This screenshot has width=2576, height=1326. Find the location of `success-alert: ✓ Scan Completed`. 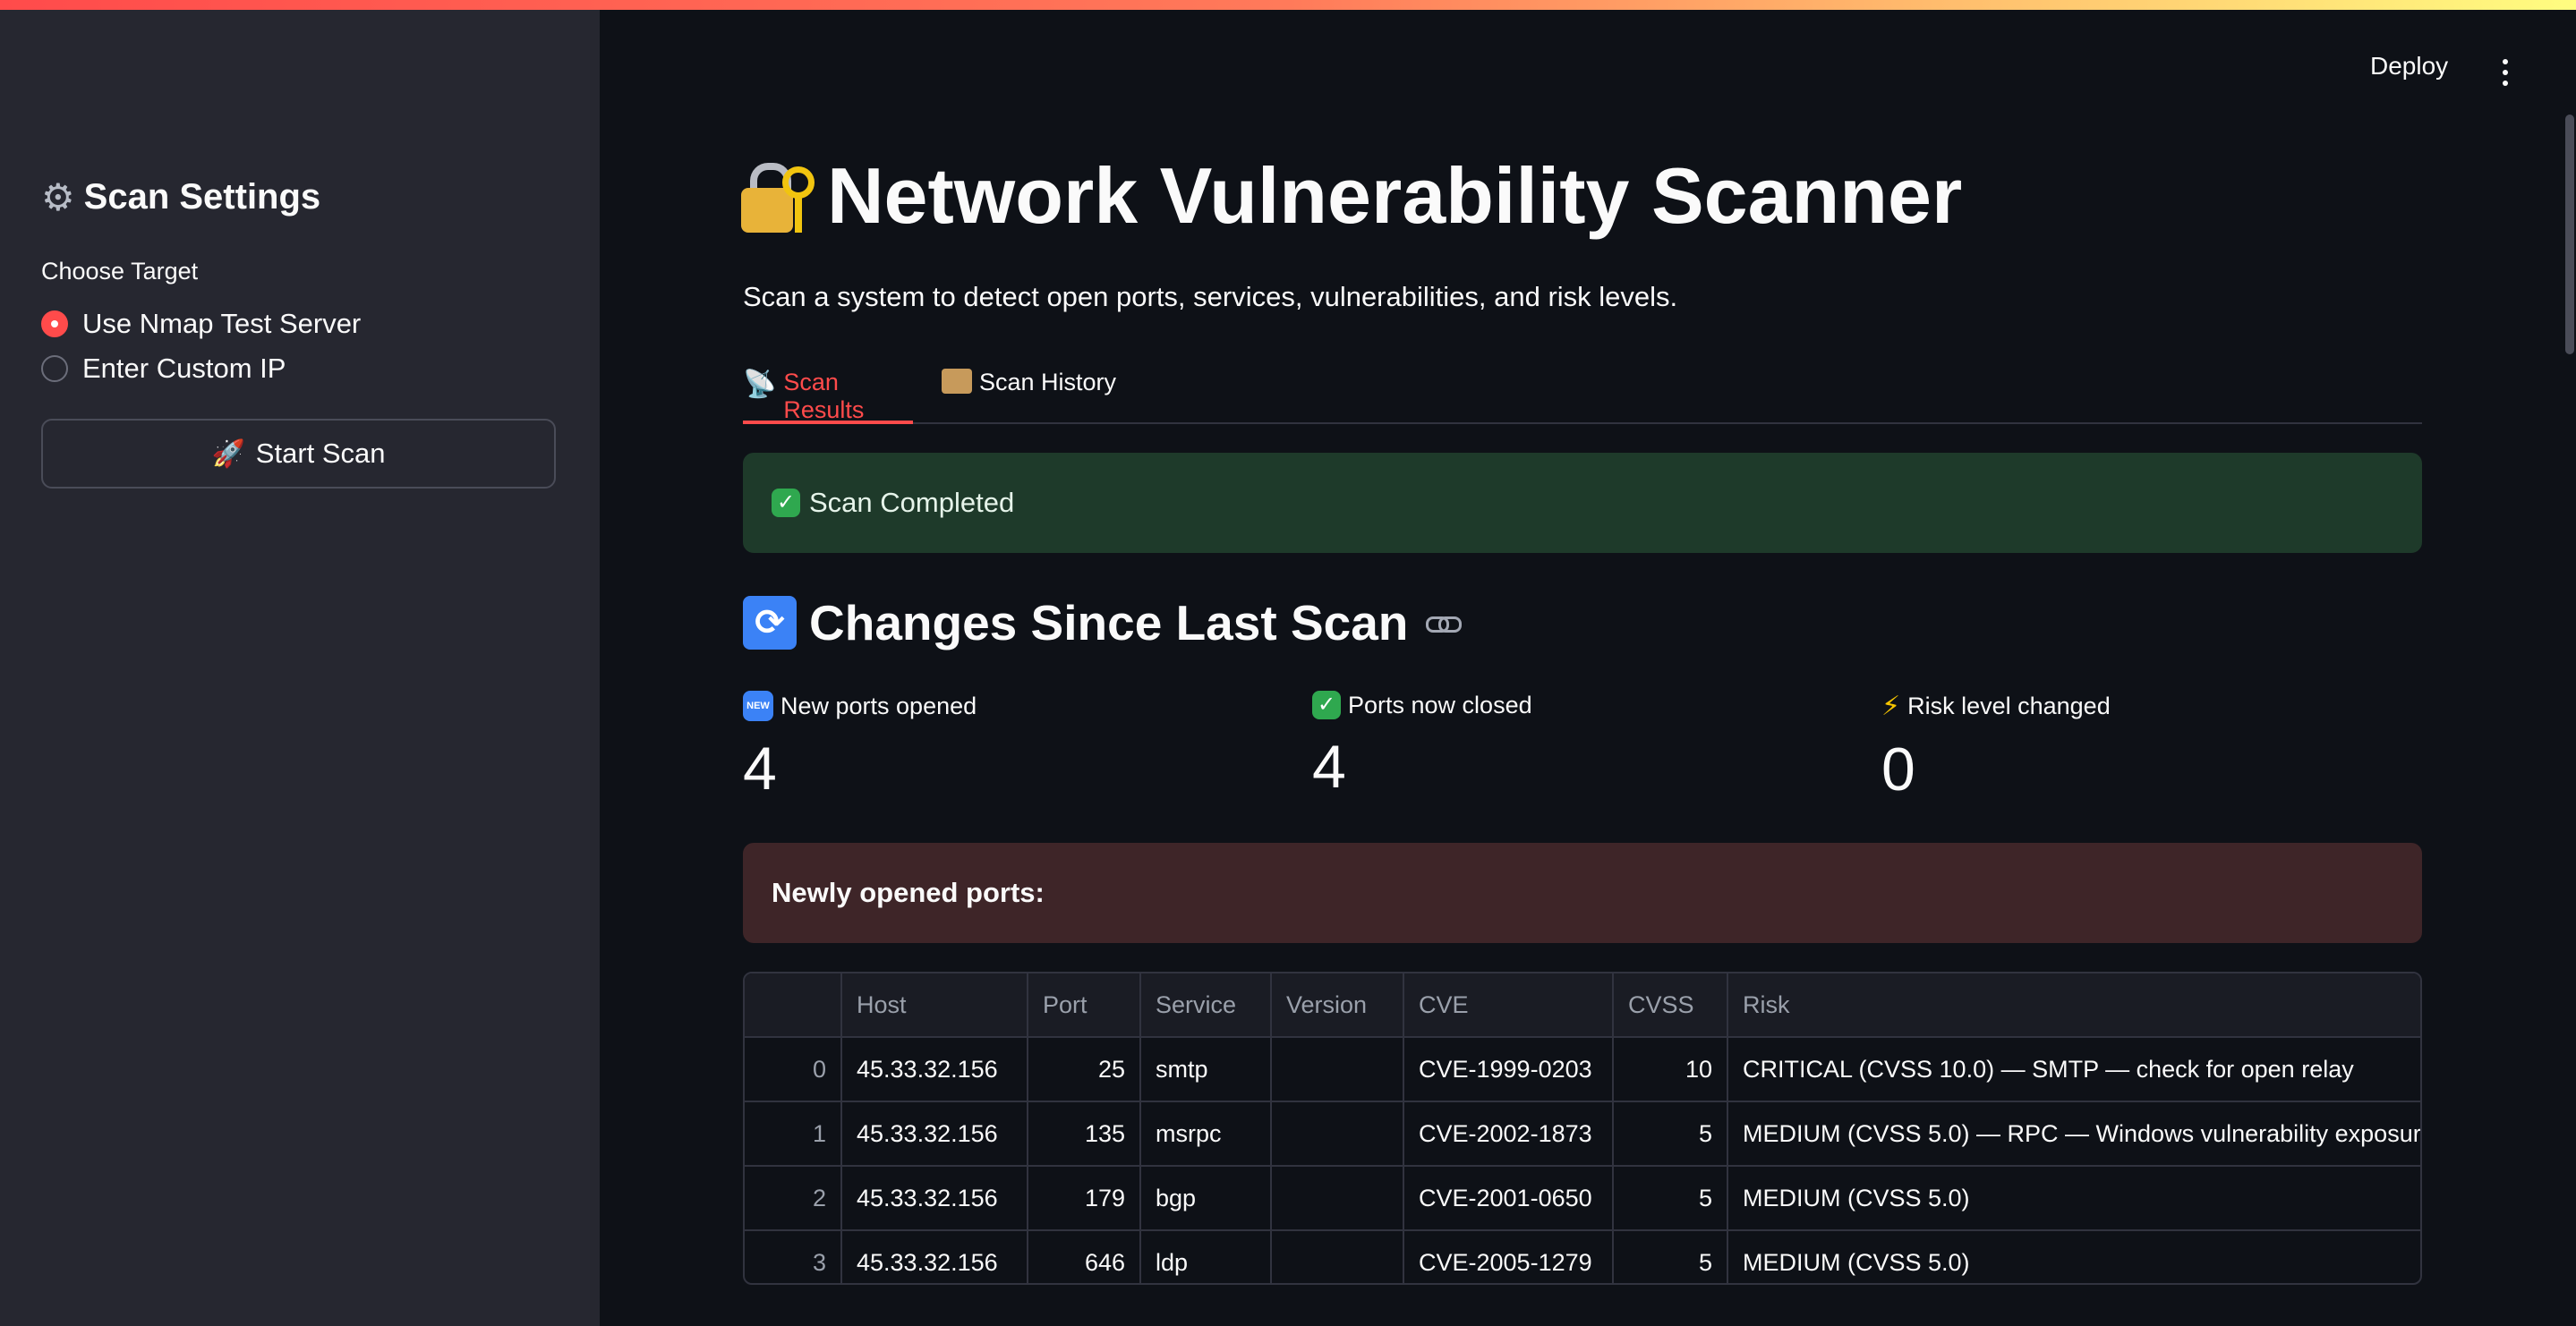

success-alert: ✓ Scan Completed is located at coordinates (1582, 503).